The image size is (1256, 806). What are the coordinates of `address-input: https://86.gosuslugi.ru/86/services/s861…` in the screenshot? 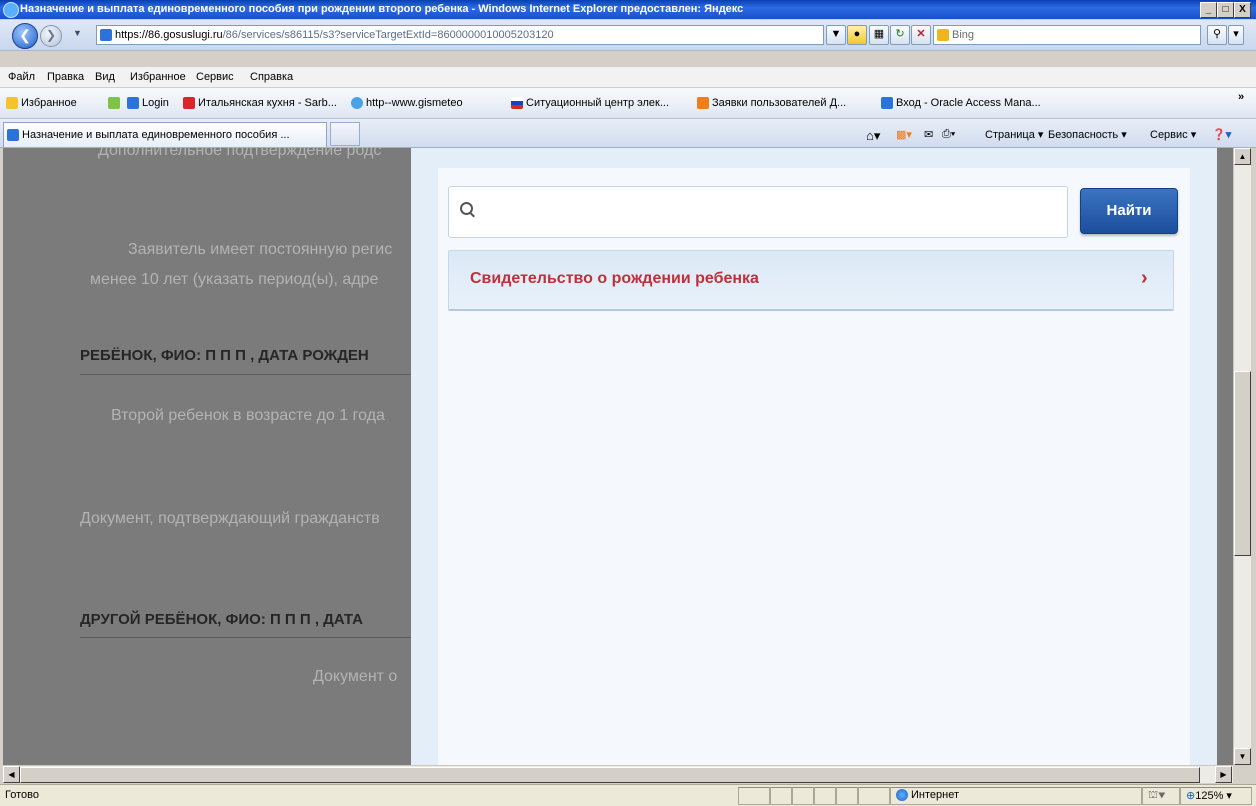 It's located at (460, 35).